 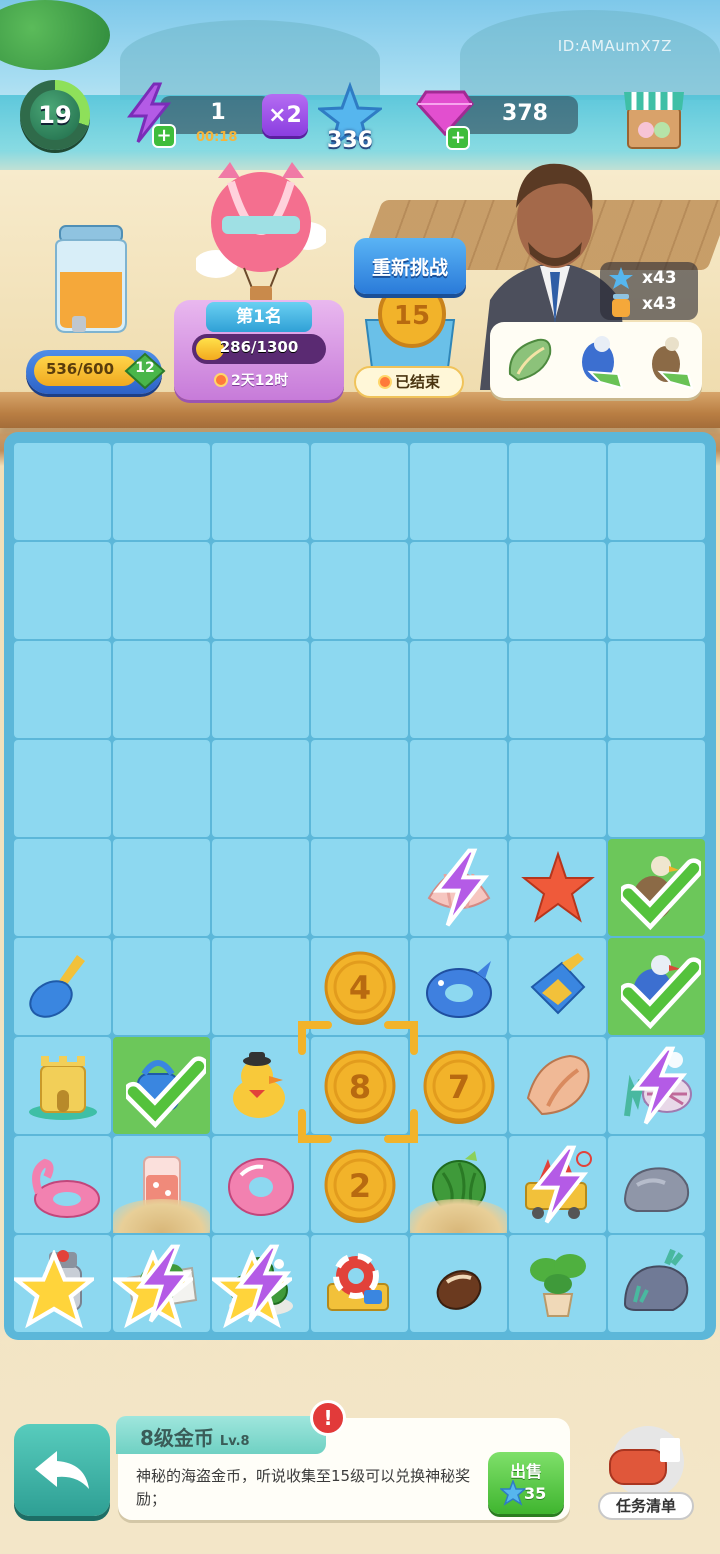 I want to click on board-item-watermelon, so click(x=458, y=1184).